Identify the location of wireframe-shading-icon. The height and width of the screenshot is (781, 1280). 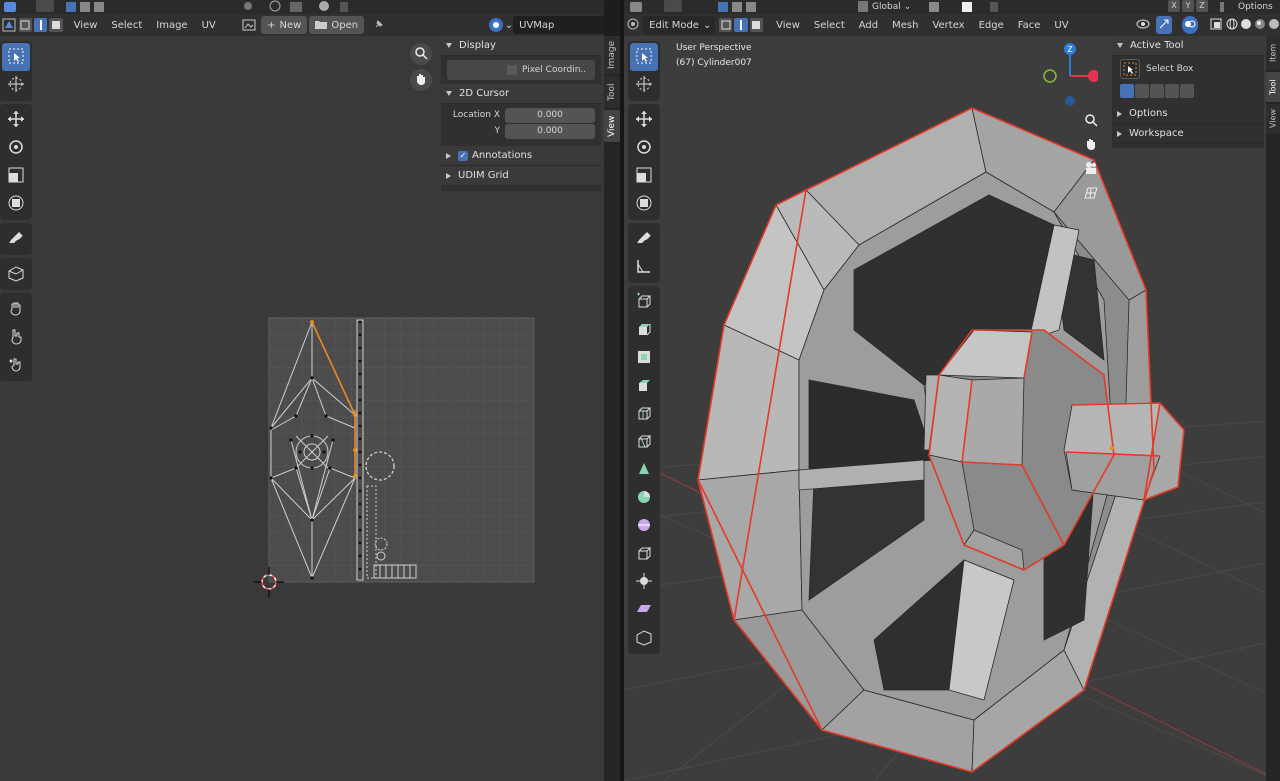
(1232, 25).